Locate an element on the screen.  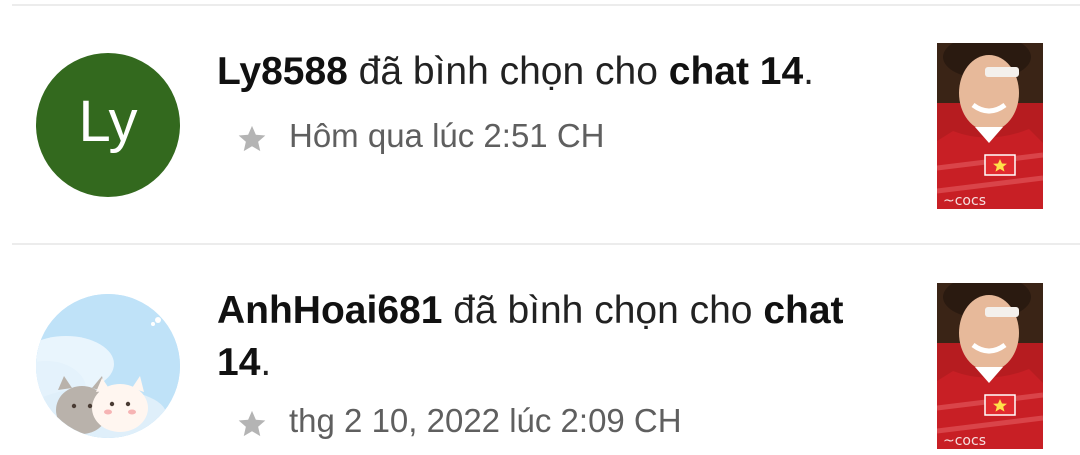
notification-meta: thg 2 10, 2022 lúc 2:09 CH is located at coordinates (459, 421).